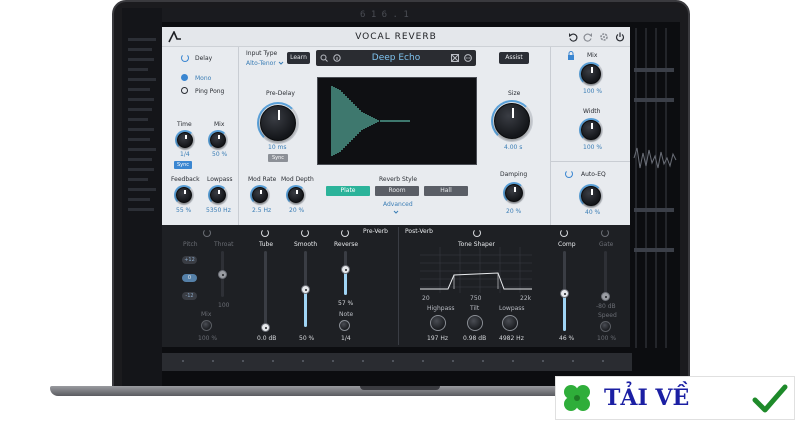  What do you see at coordinates (476, 298) in the screenshot?
I see `tone-axis-tick-750: 750` at bounding box center [476, 298].